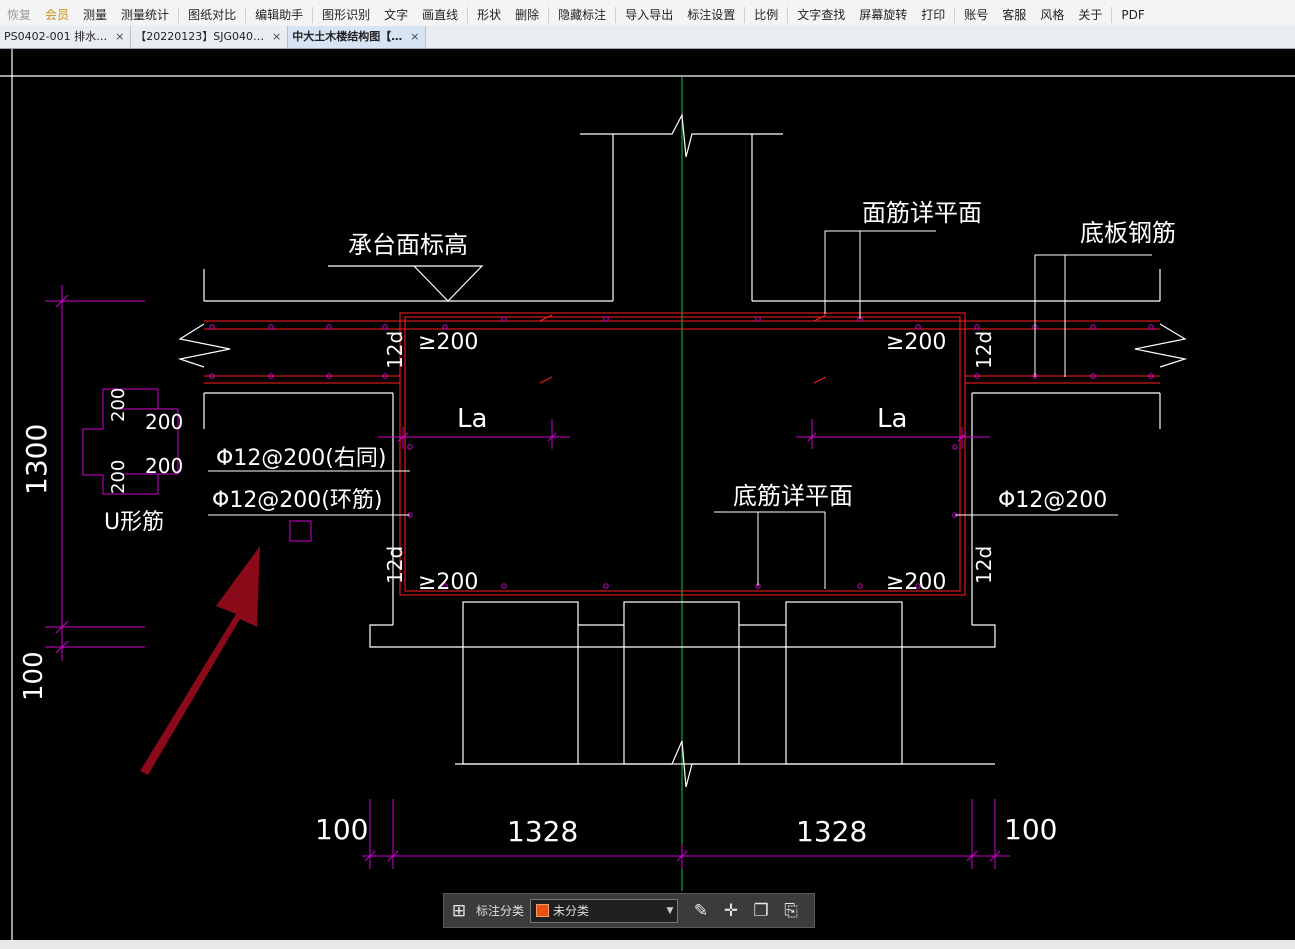 This screenshot has height=949, width=1295. Describe the element at coordinates (766, 15) in the screenshot. I see `toolbar-item-14: 比例` at that location.